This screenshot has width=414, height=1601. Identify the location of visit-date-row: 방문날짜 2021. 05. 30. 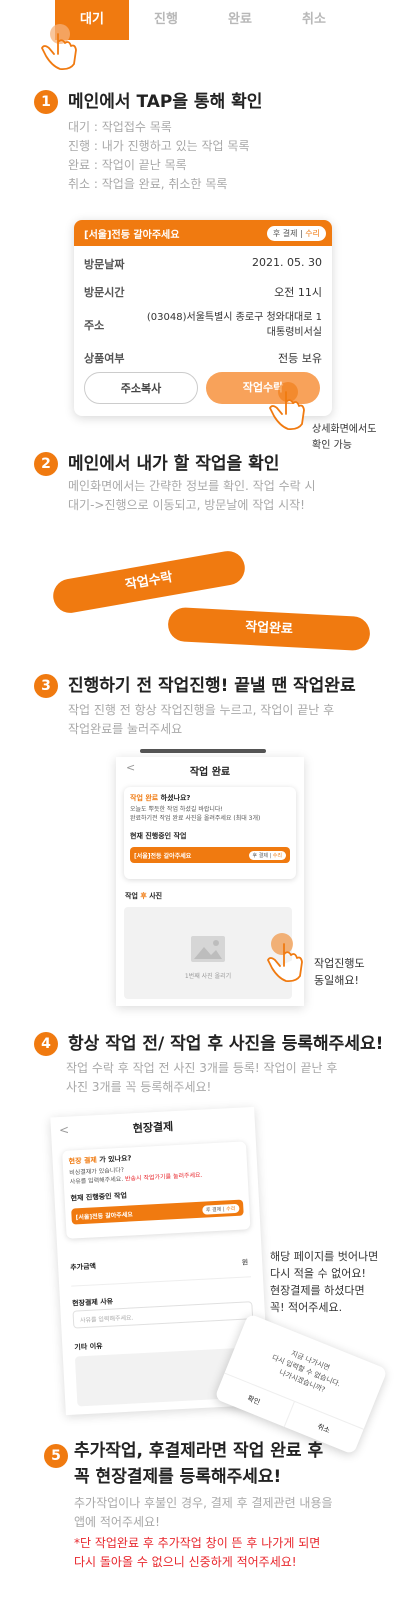
(203, 264).